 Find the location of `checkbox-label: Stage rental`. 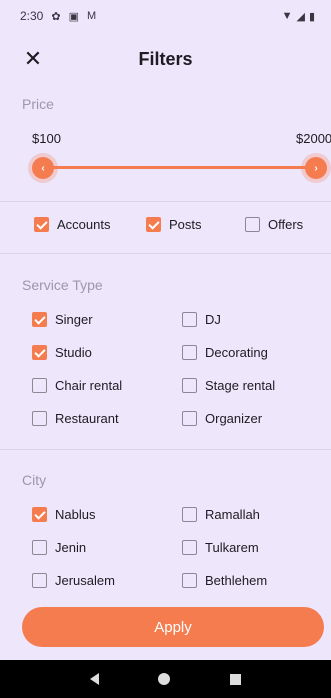

checkbox-label: Stage rental is located at coordinates (240, 385).